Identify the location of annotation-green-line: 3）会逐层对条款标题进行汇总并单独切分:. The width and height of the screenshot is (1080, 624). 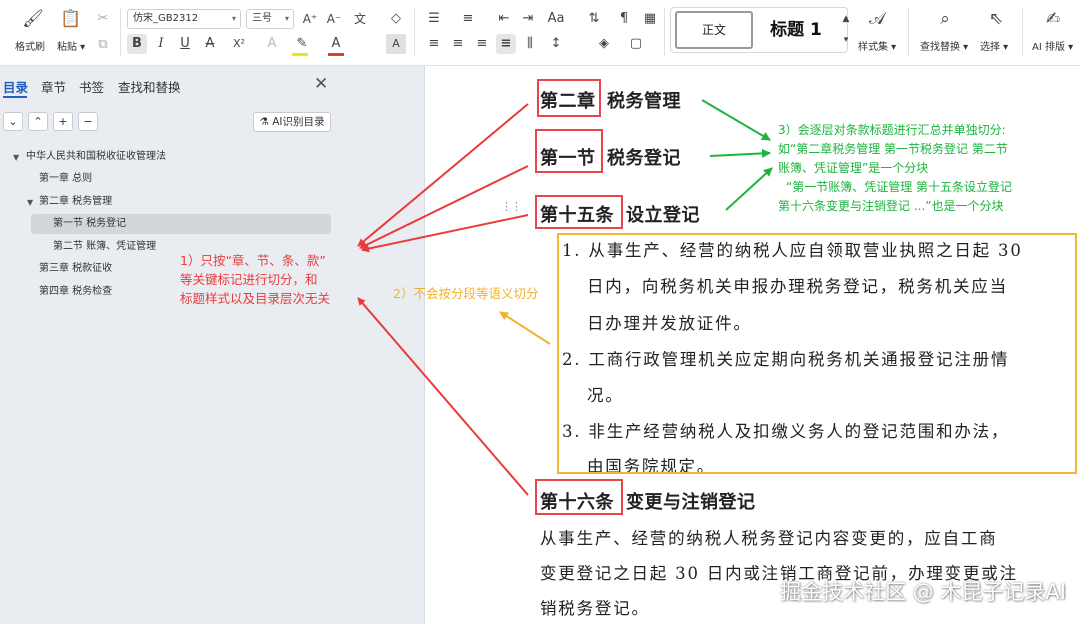
(892, 130).